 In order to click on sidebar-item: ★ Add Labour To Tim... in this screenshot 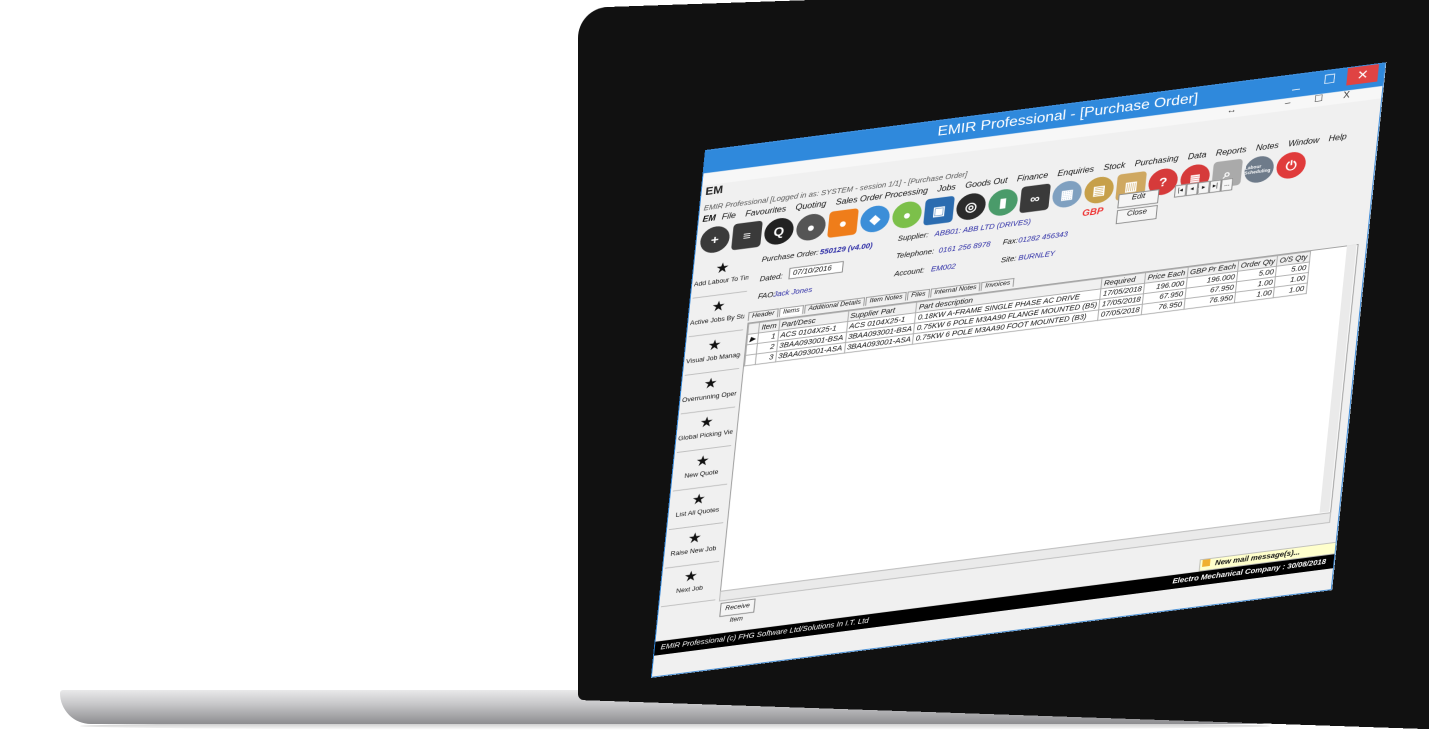, I will do `click(721, 277)`.